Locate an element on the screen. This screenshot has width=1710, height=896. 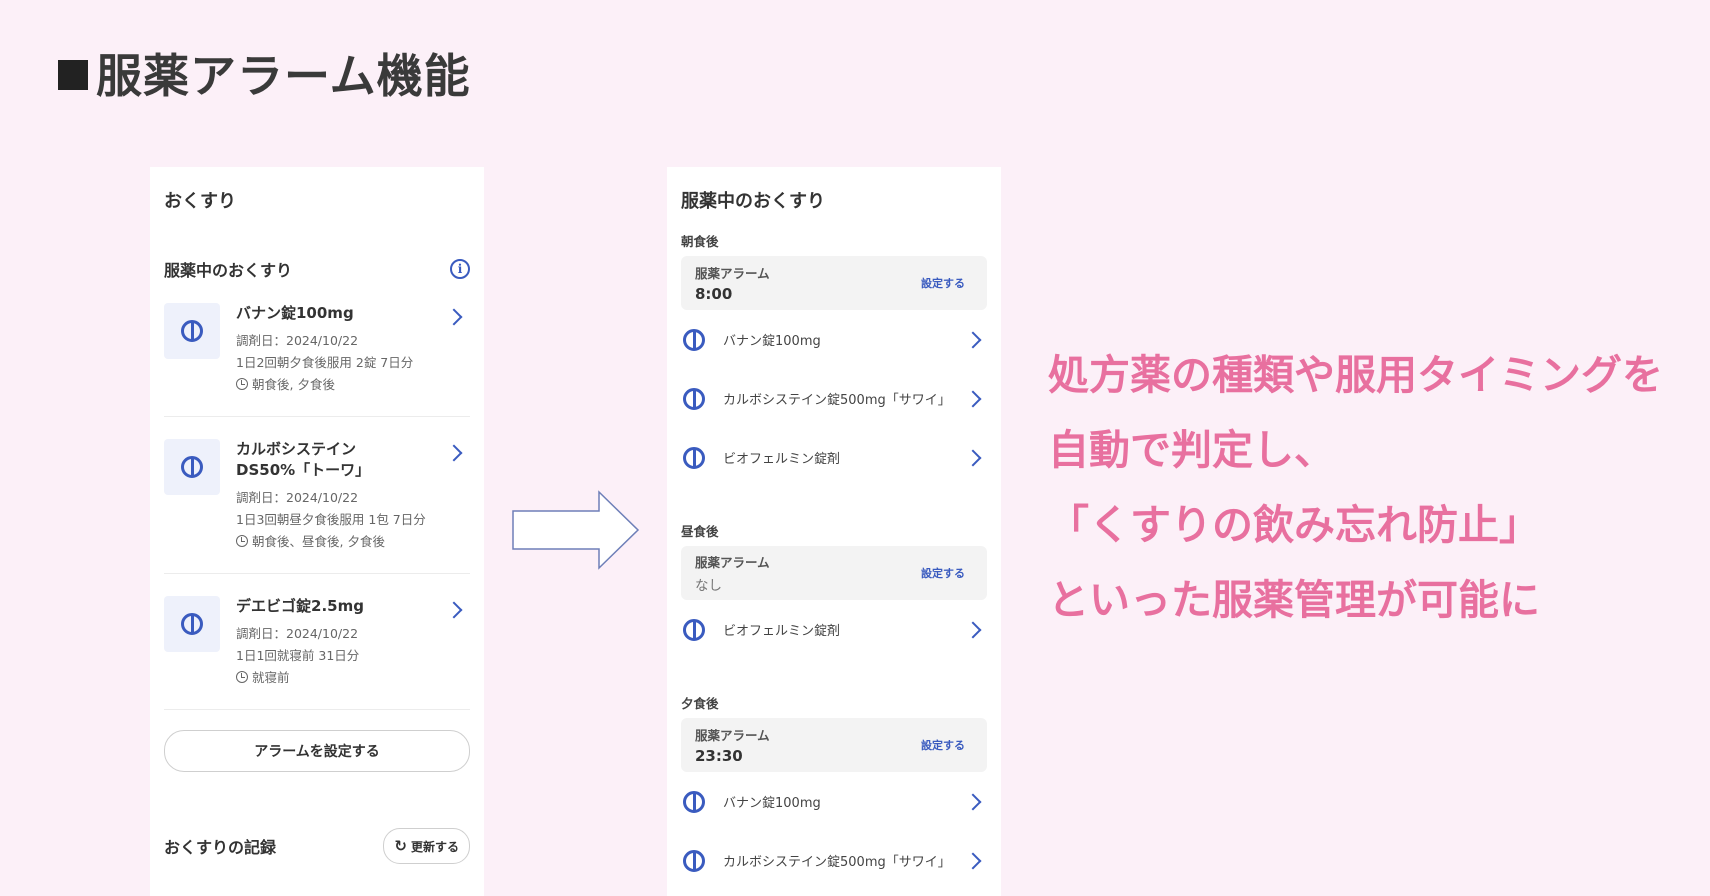
refresh-button: ↻ 更新する is located at coordinates (426, 846).